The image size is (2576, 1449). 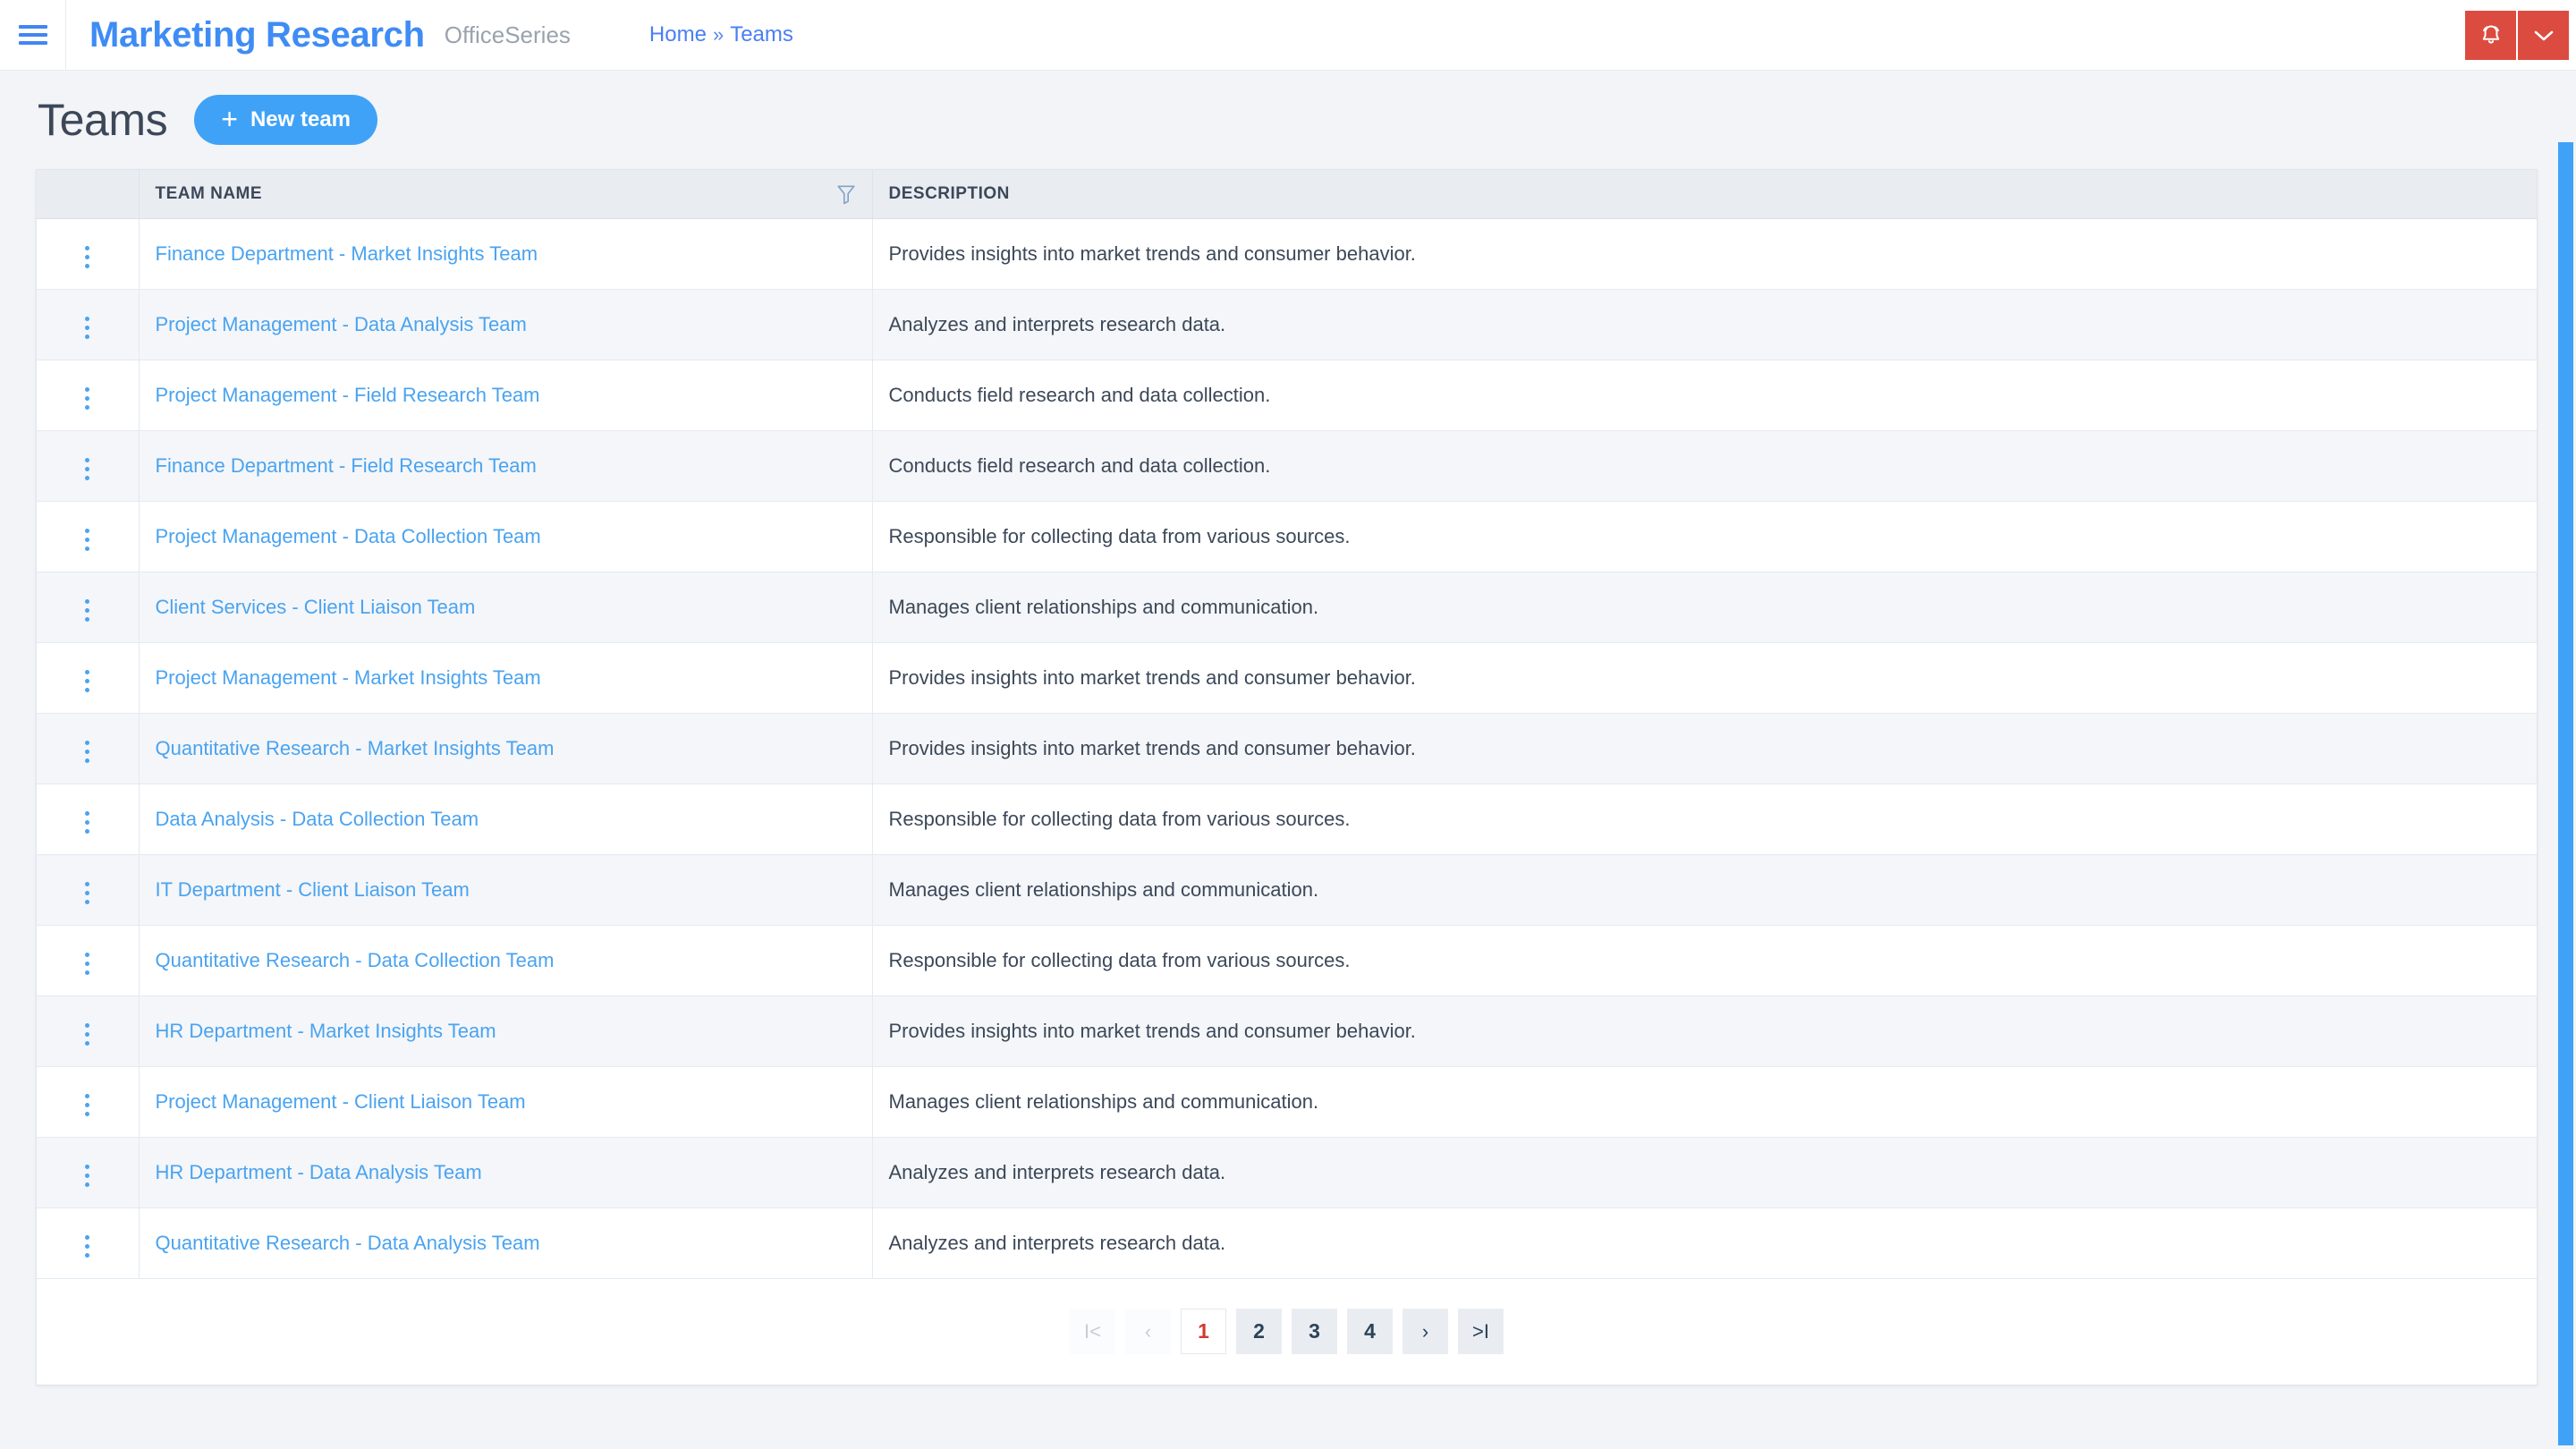 I want to click on hamburger-icon, so click(x=32, y=35).